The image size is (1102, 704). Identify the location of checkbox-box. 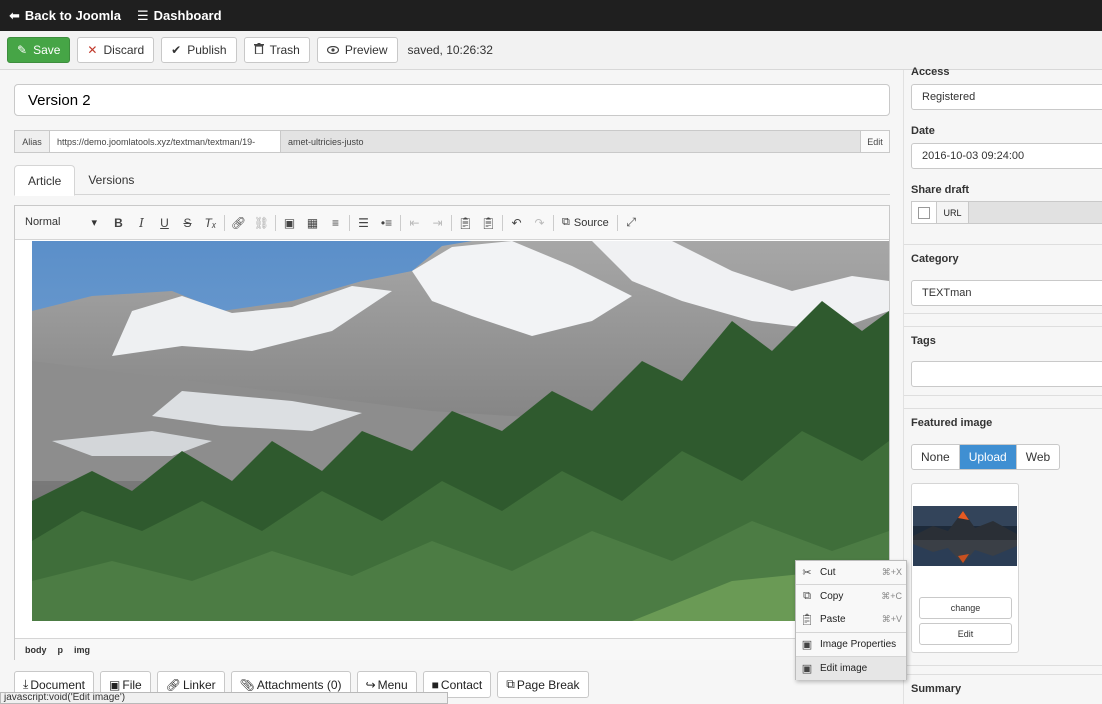
(924, 212).